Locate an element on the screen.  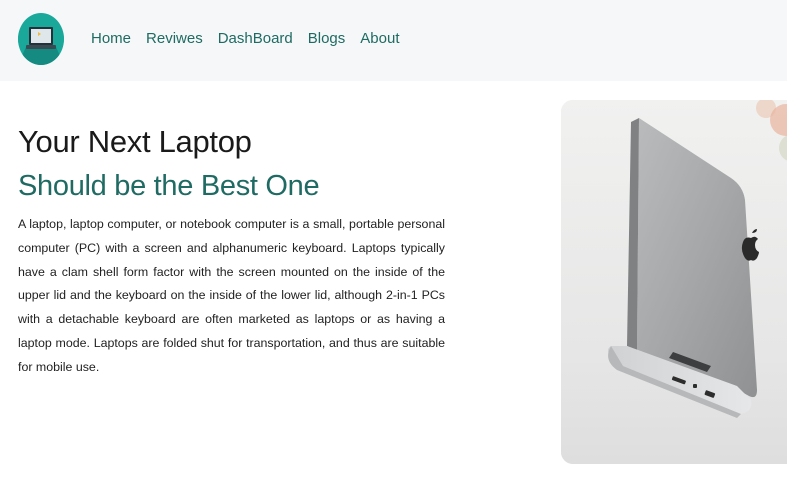
nav-dashboard: DashBoard is located at coordinates (255, 39).